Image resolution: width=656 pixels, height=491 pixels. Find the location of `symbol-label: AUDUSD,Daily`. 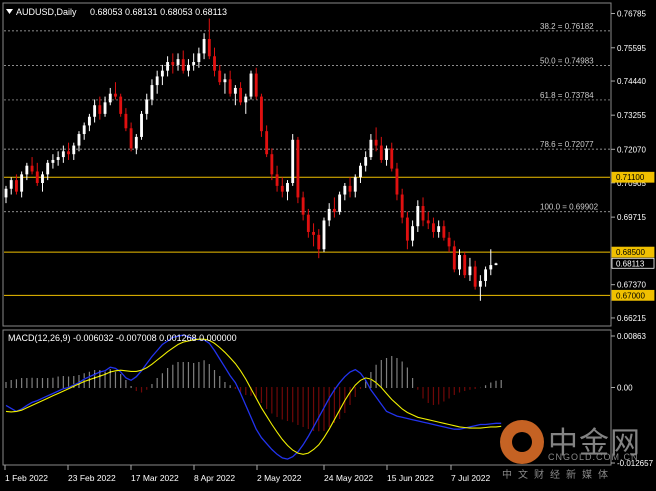

symbol-label: AUDUSD,Daily is located at coordinates (46, 12).